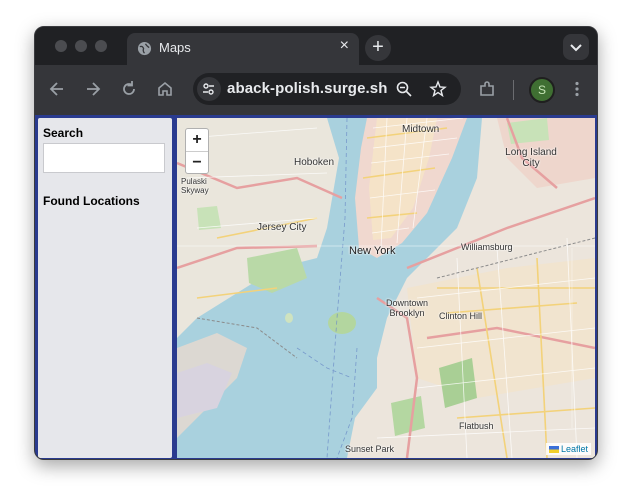 Image resolution: width=632 pixels, height=502 pixels. What do you see at coordinates (197, 163) in the screenshot?
I see `zoom-out-button: −` at bounding box center [197, 163].